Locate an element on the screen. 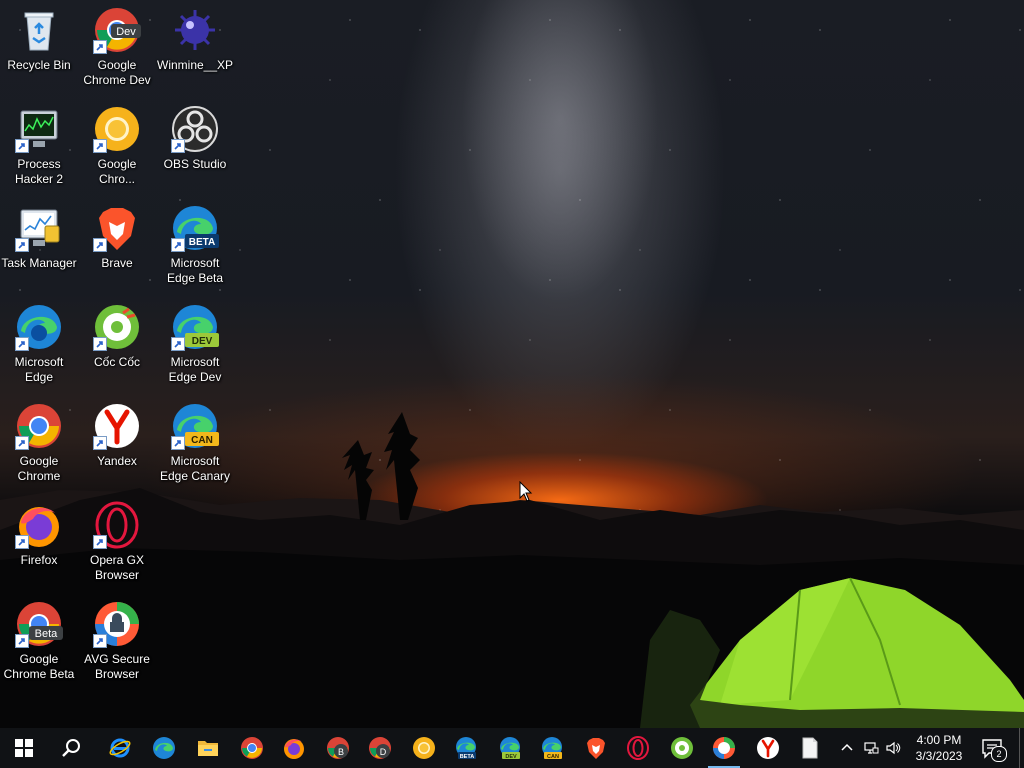 This screenshot has height=768, width=1024. taskbar-chrome-canary is located at coordinates (424, 748).